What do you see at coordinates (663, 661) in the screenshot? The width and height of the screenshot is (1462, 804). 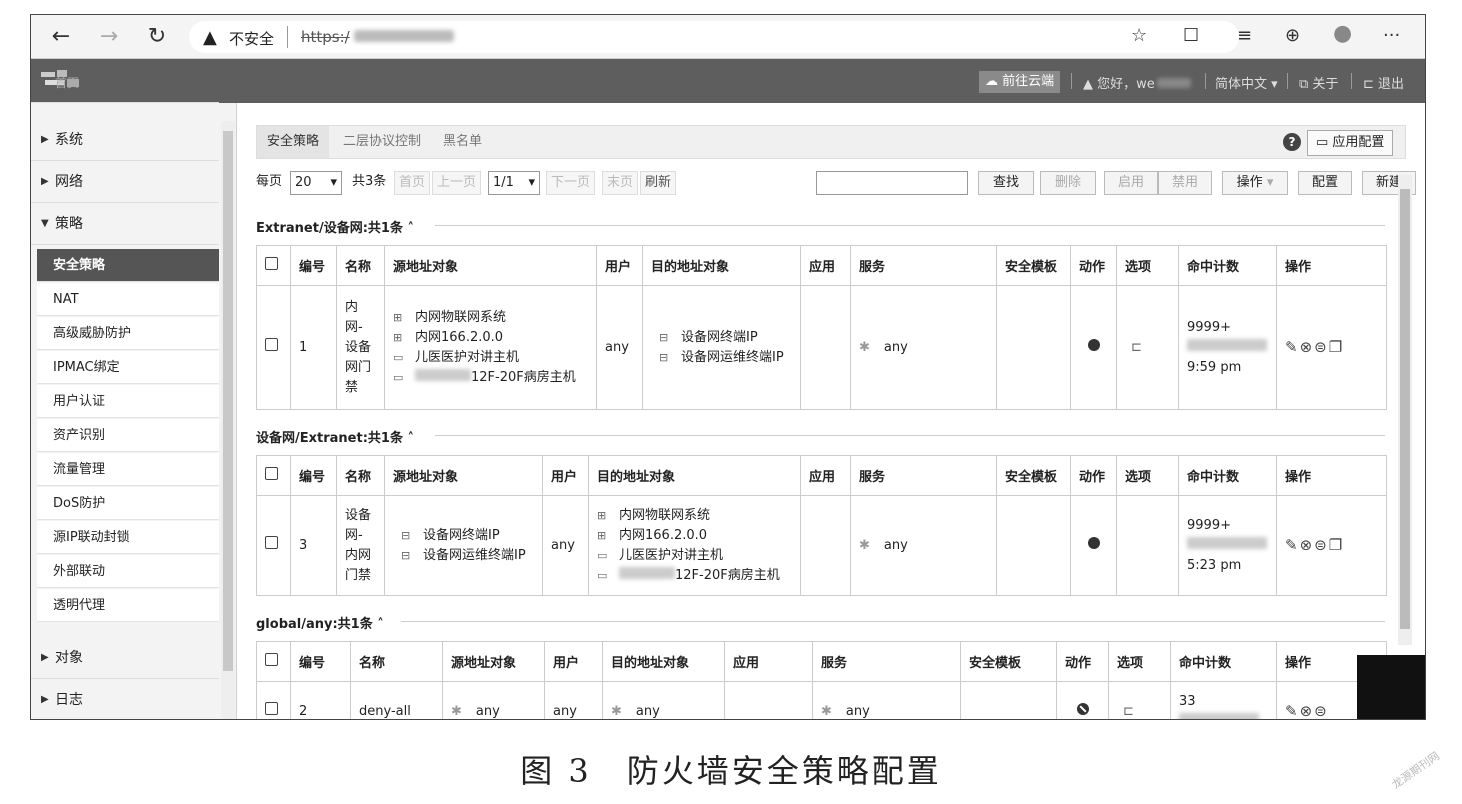 I see `col-dst: 目的地址对象` at bounding box center [663, 661].